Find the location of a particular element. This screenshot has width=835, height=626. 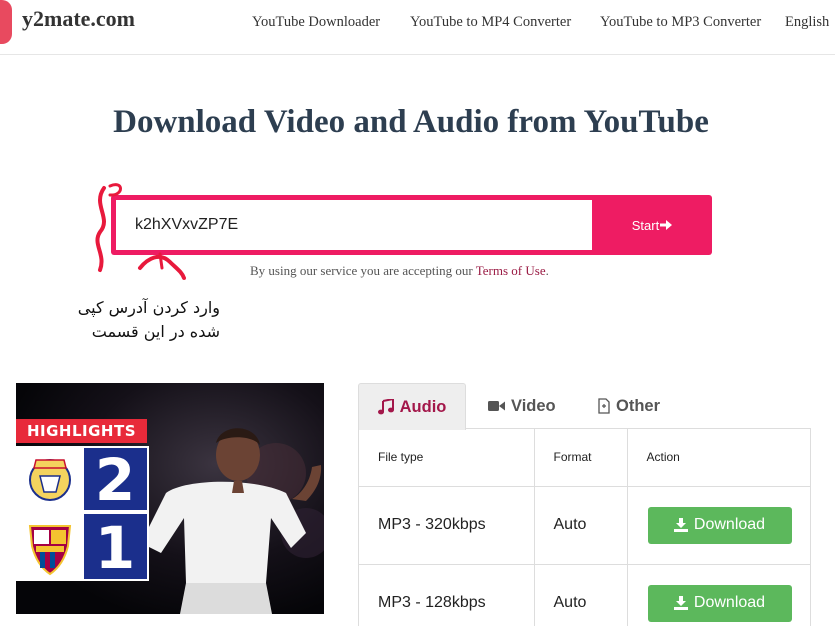

tab-other: Other is located at coordinates (629, 406).